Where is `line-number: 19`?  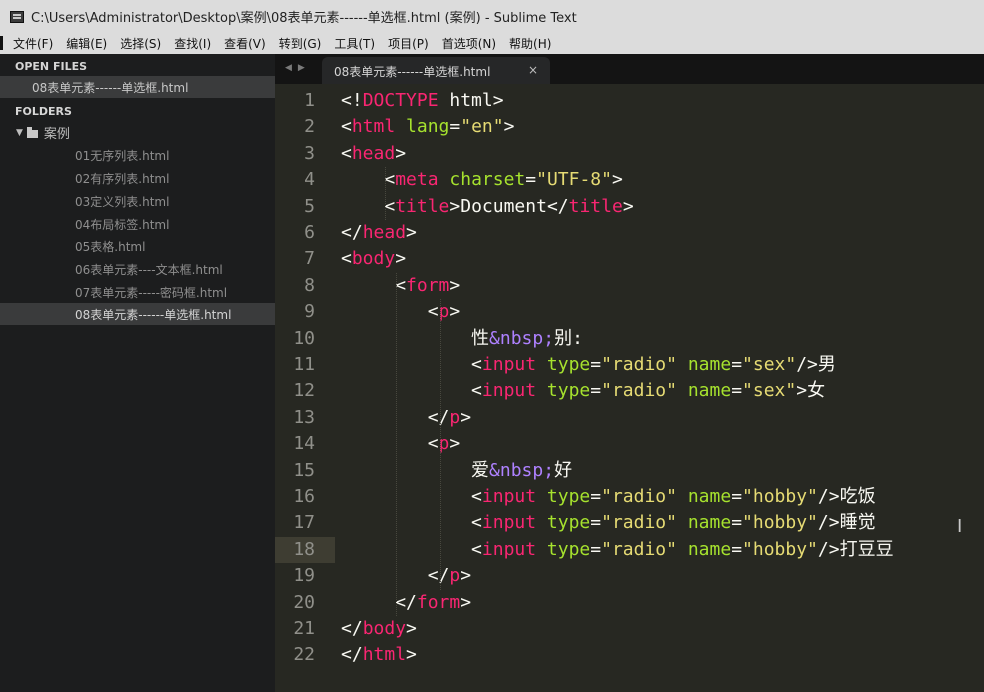
line-number: 19 is located at coordinates (304, 576).